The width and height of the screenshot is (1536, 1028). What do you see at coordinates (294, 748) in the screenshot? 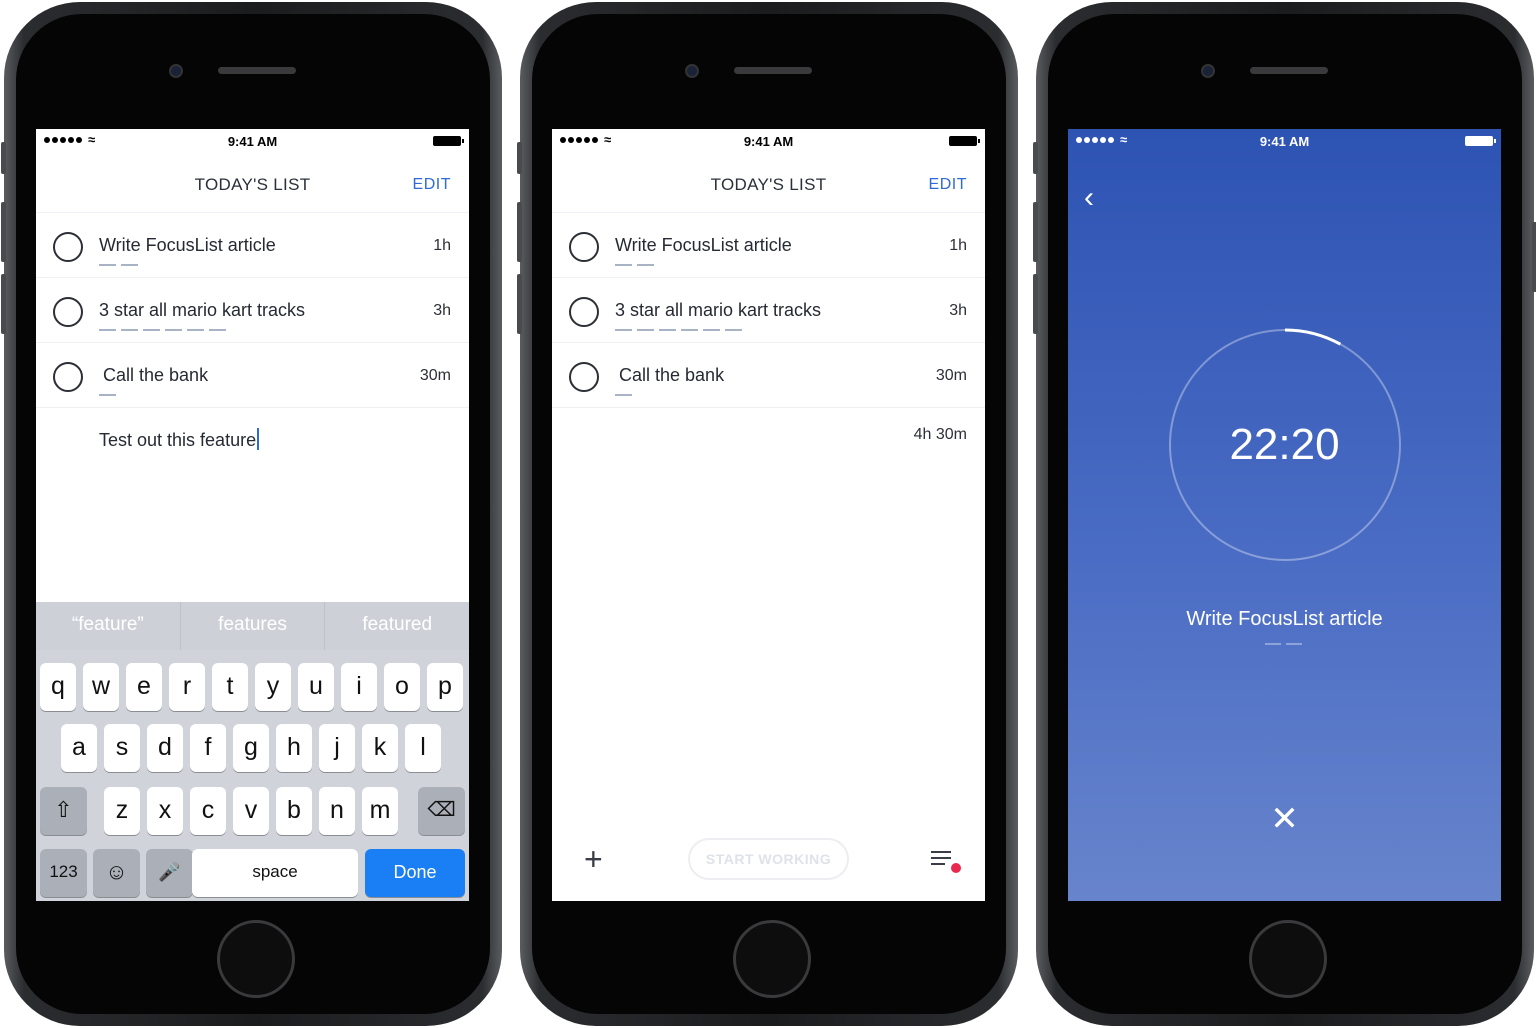
I see `key-h: h` at bounding box center [294, 748].